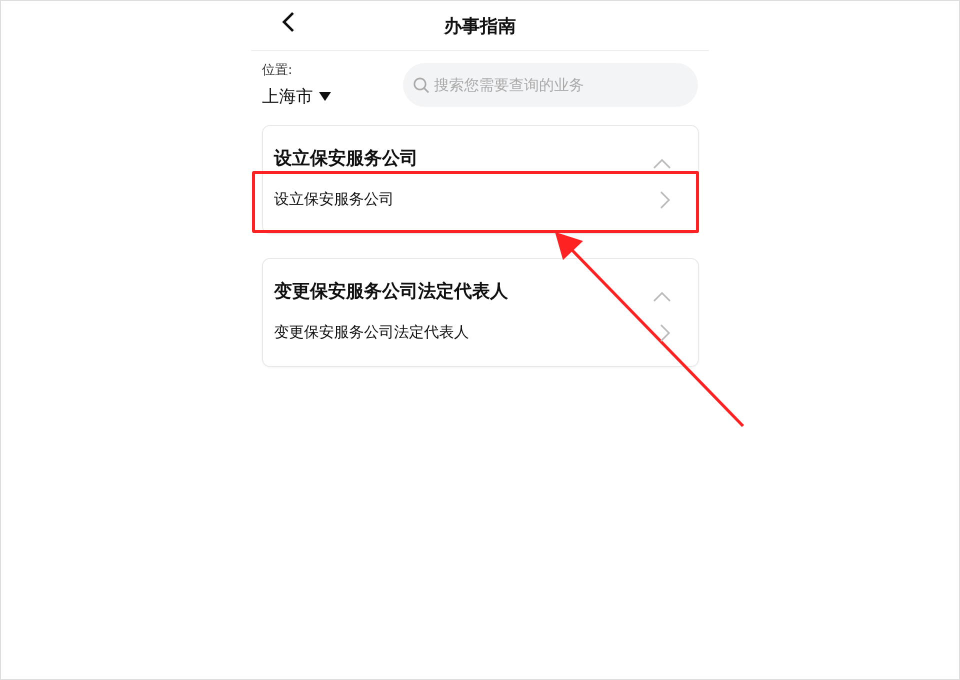  What do you see at coordinates (325, 96) in the screenshot?
I see `dropdown-caret-icon` at bounding box center [325, 96].